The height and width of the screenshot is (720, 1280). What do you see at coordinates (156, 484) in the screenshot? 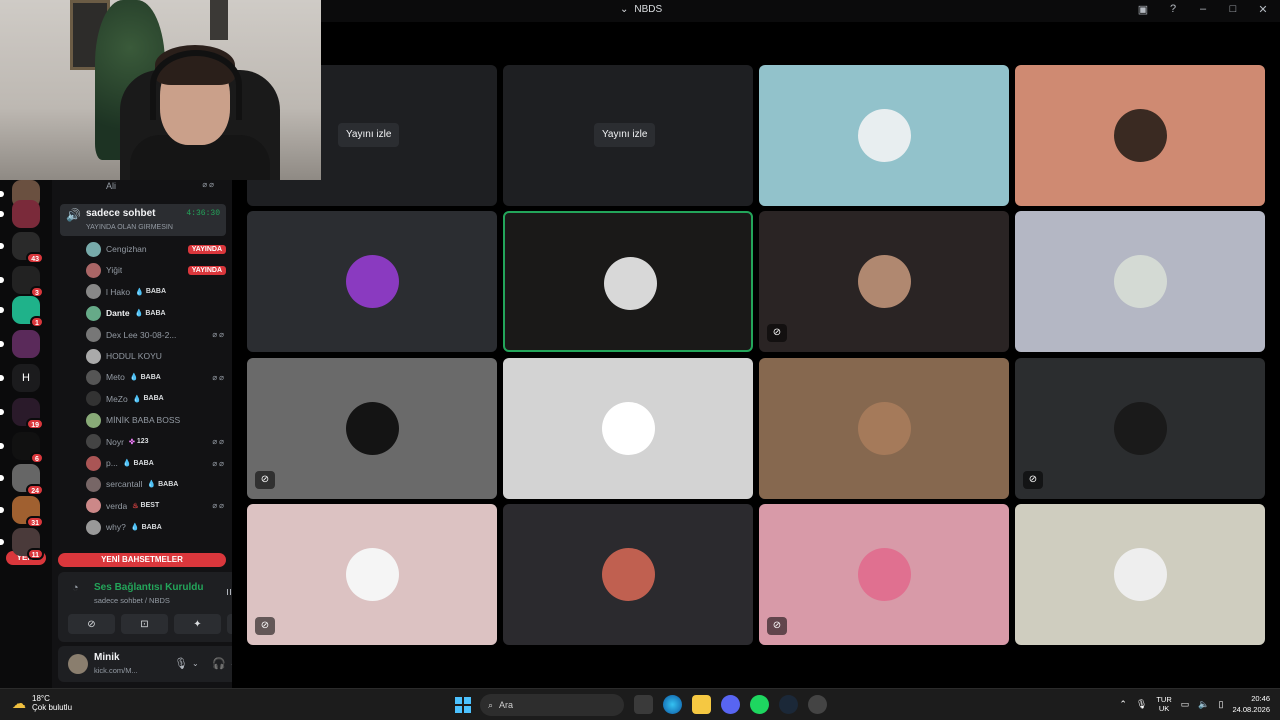
I see `voice-member: sercantall 💧 BABA` at bounding box center [156, 484].